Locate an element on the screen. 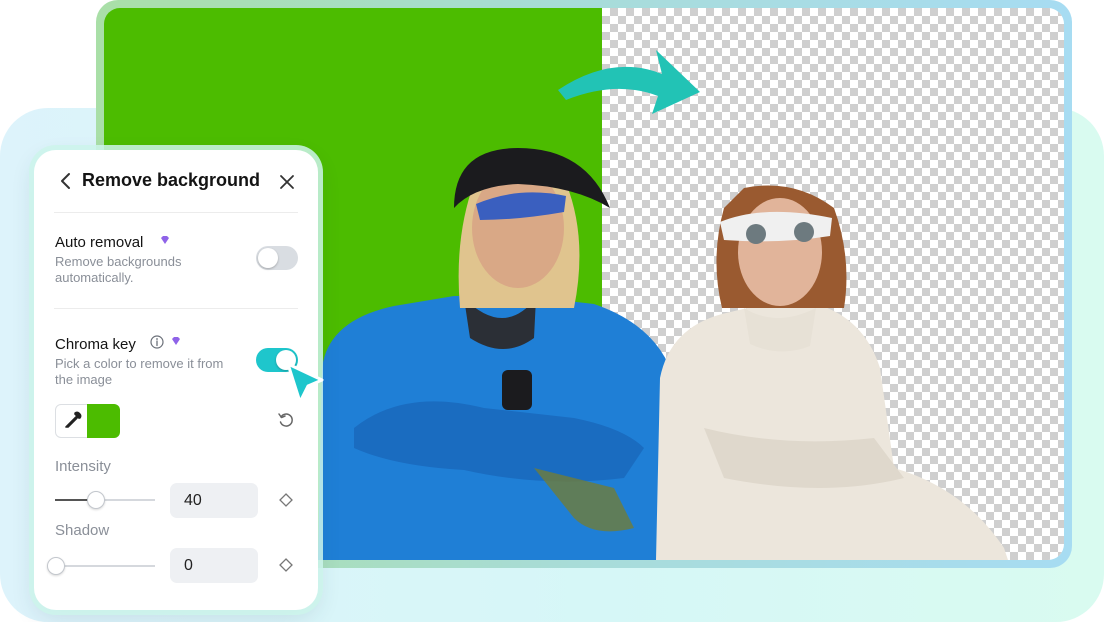 This screenshot has width=1104, height=622. info-icon is located at coordinates (157, 342).